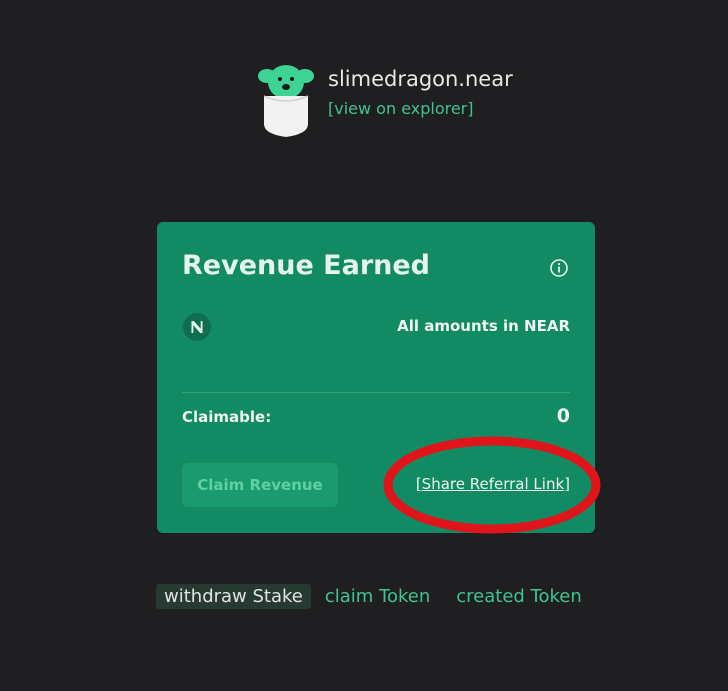 The image size is (728, 691). What do you see at coordinates (260, 485) in the screenshot?
I see `claim-revenue-button: Claim Revenue` at bounding box center [260, 485].